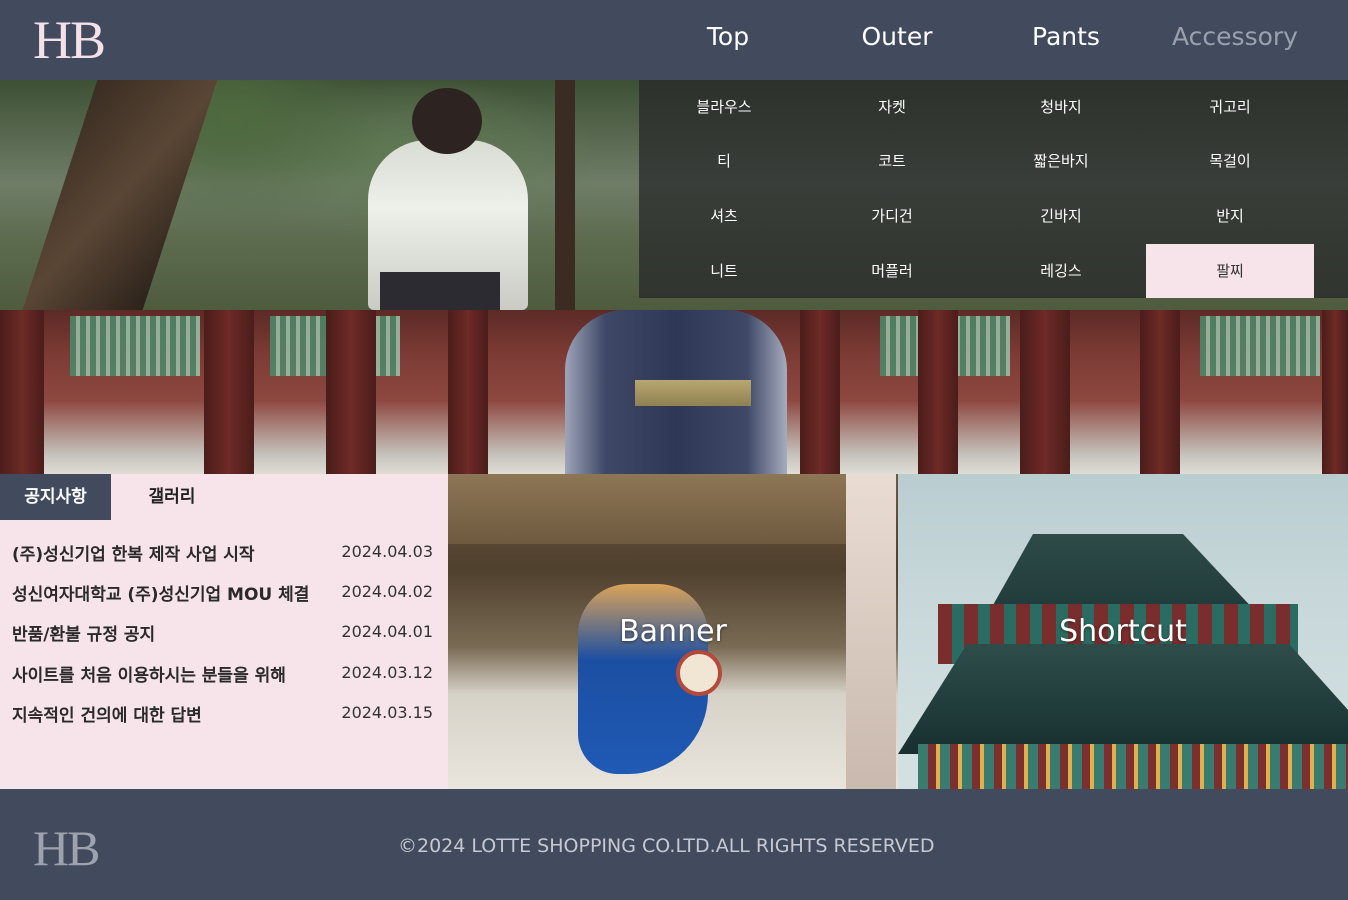 The image size is (1348, 900). What do you see at coordinates (1066, 36) in the screenshot?
I see `nav-pants: Pants` at bounding box center [1066, 36].